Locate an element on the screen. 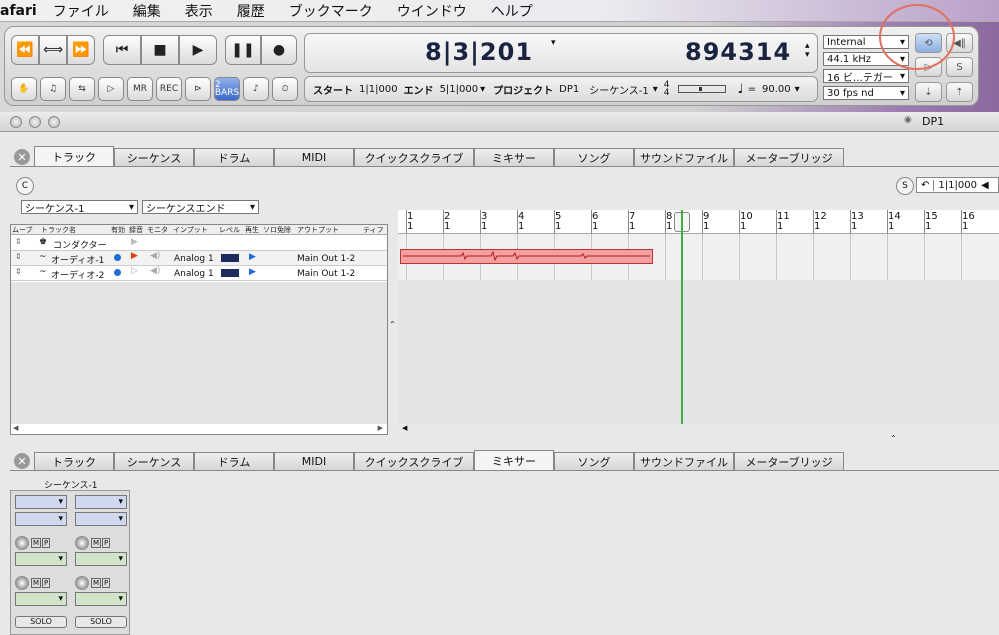  record-button: ● is located at coordinates (279, 50).